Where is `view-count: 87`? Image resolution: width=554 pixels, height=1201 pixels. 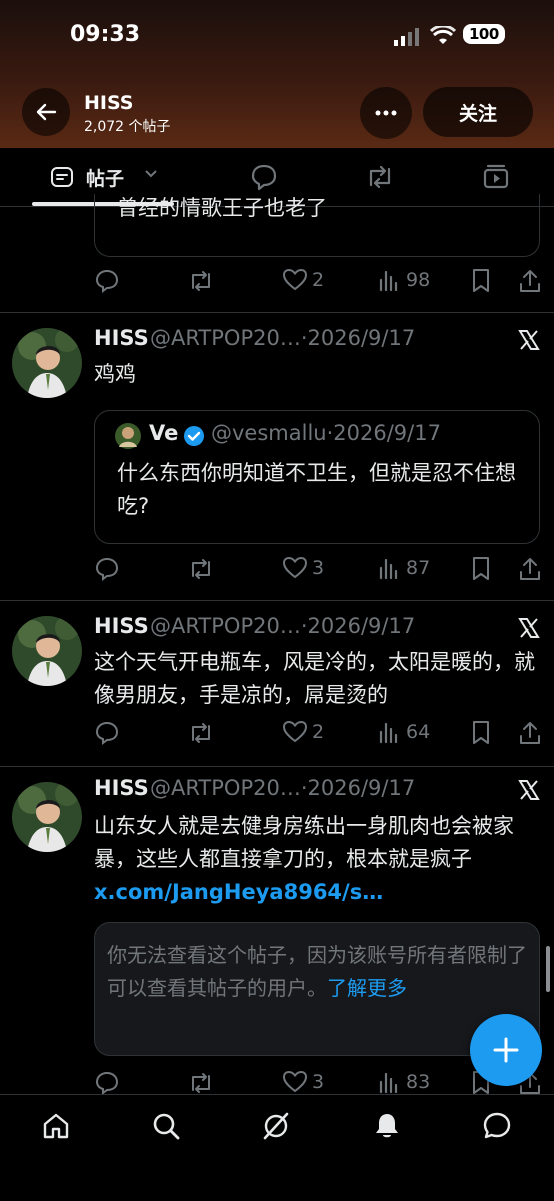
view-count: 87 is located at coordinates (418, 568).